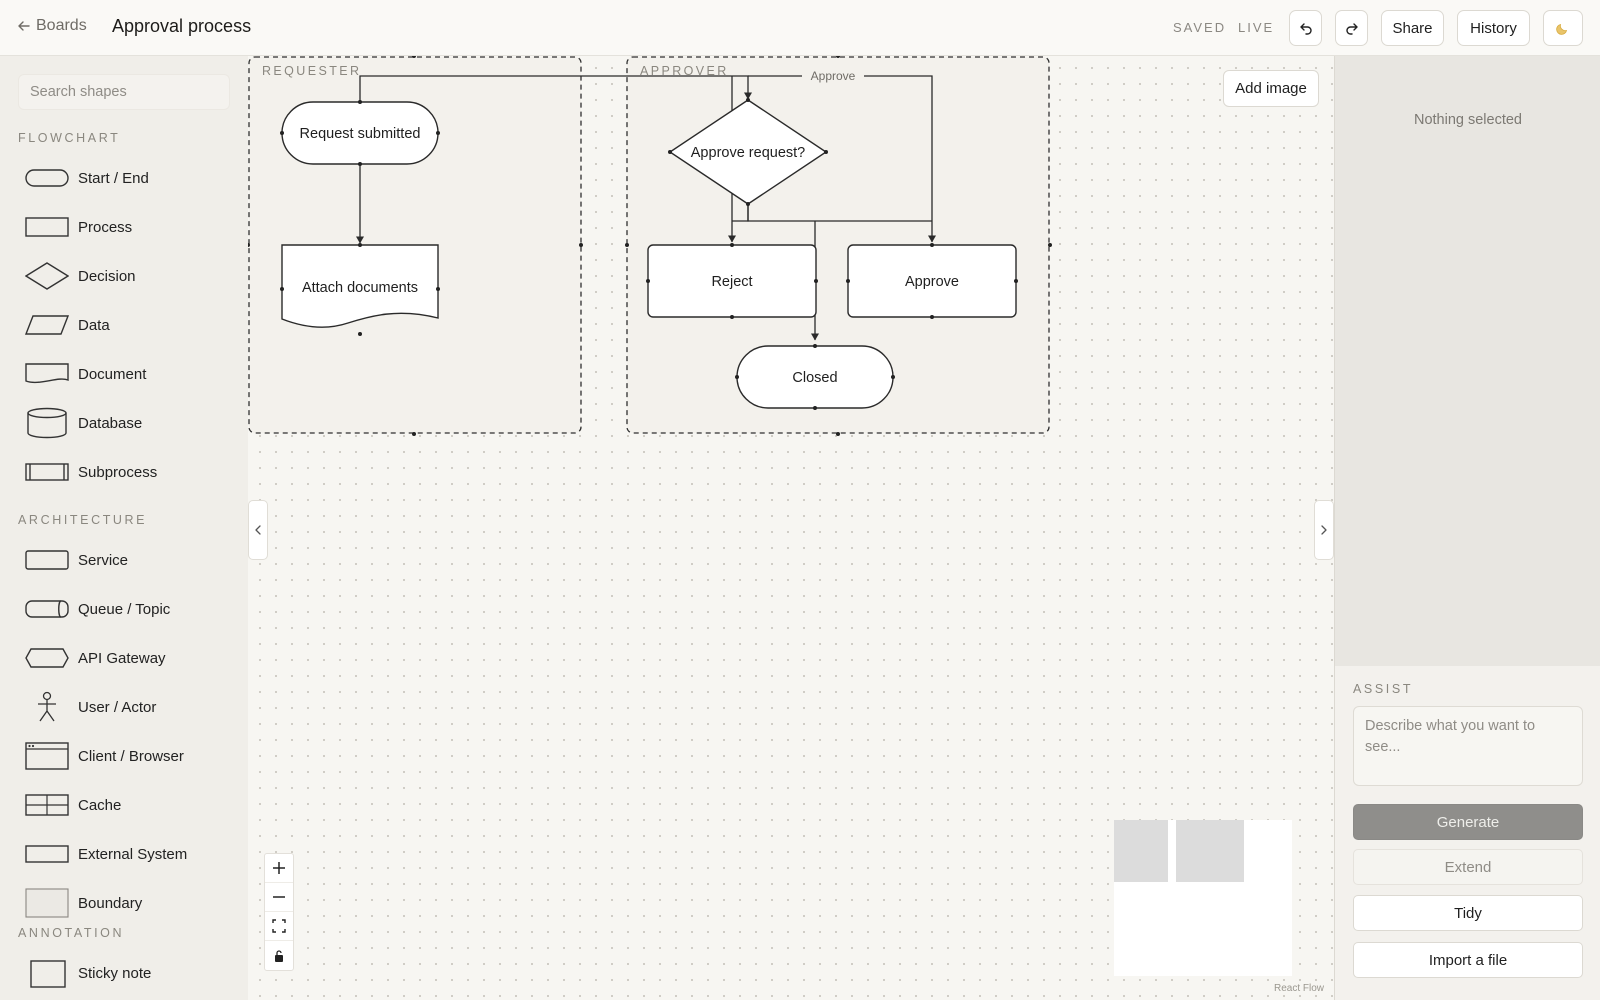 The image size is (1600, 1000). Describe the element at coordinates (47, 325) in the screenshot. I see `parallelogram-shape-icon` at that location.